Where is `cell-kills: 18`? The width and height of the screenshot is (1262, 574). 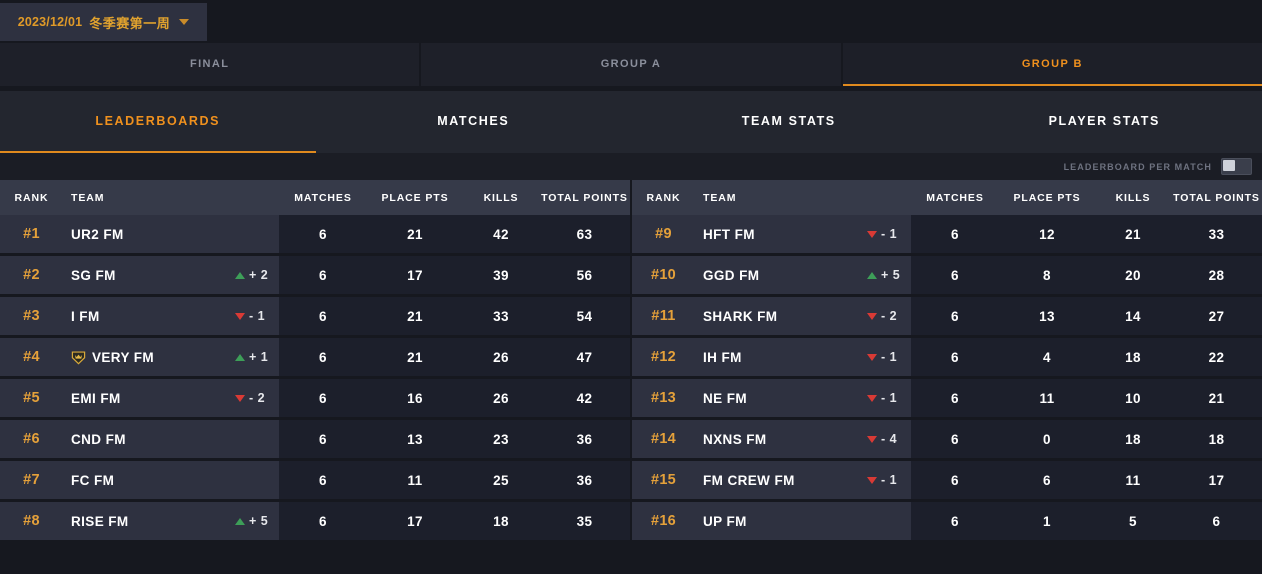 cell-kills: 18 is located at coordinates (501, 521).